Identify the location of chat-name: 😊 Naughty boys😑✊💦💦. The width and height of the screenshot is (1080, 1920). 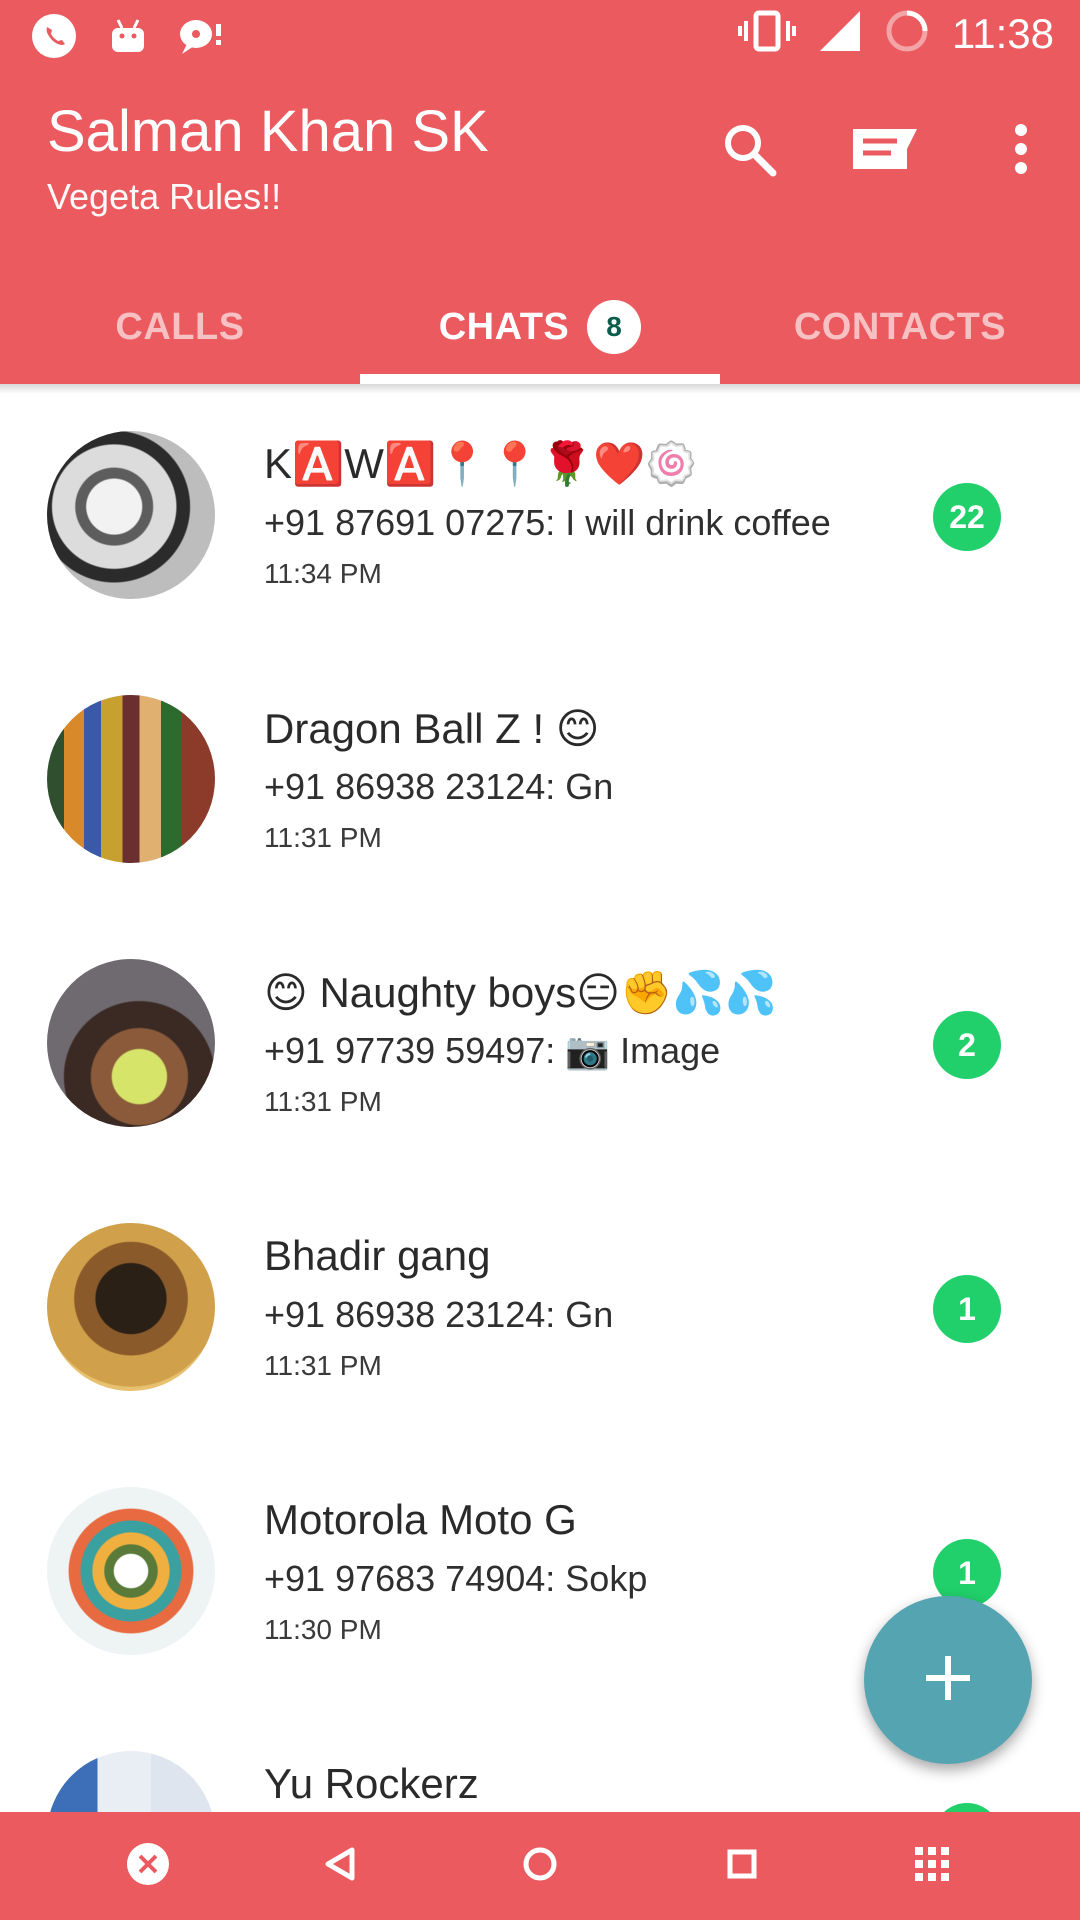
(520, 992).